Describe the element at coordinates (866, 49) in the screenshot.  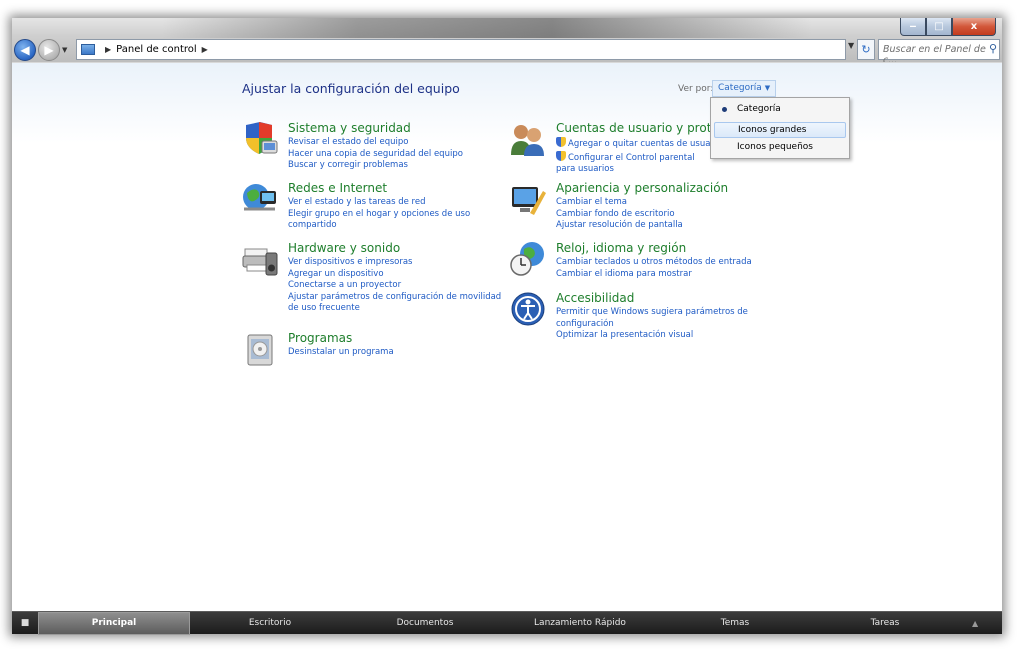
I see `refresh-button: ↻` at that location.